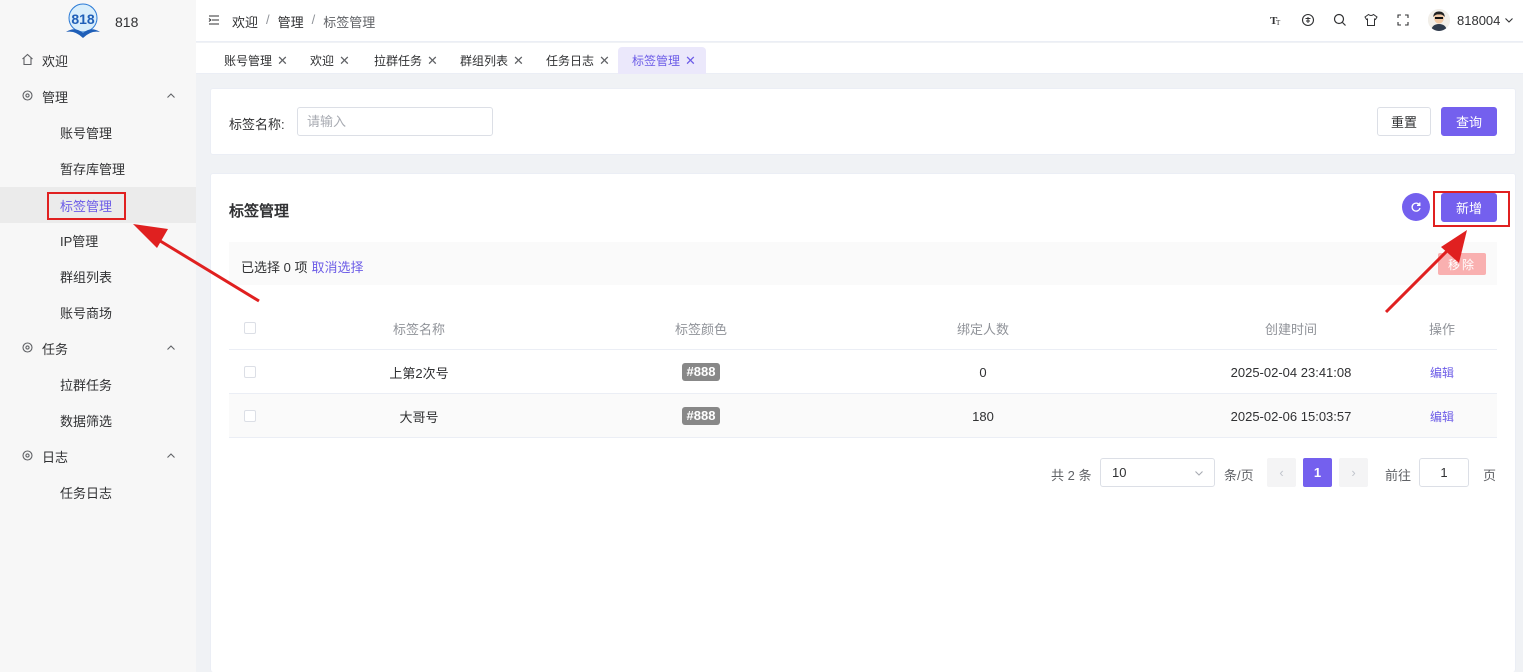  What do you see at coordinates (98, 60) in the screenshot?
I see `sidebar-item-welcome: 欢迎` at bounding box center [98, 60].